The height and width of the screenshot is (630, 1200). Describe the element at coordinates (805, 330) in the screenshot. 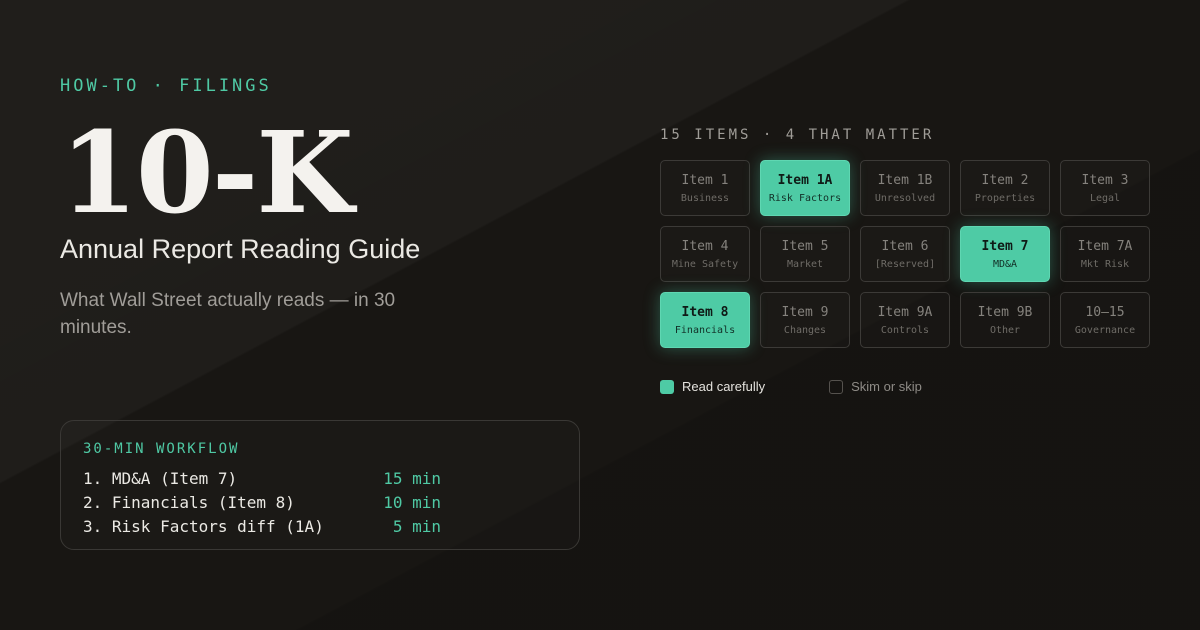

I see `item-description: Changes` at that location.